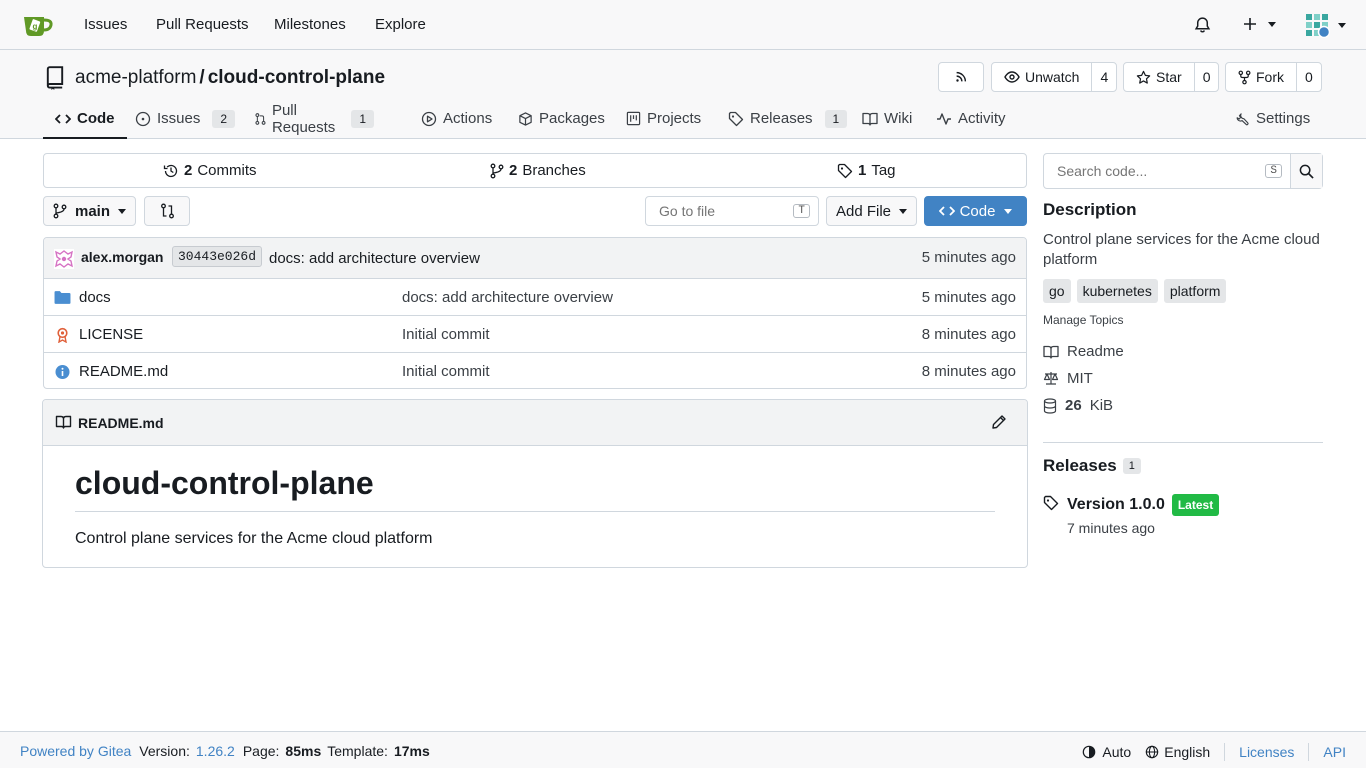 This screenshot has width=1366, height=768. What do you see at coordinates (1073, 405) in the screenshot?
I see `size-value: 26` at bounding box center [1073, 405].